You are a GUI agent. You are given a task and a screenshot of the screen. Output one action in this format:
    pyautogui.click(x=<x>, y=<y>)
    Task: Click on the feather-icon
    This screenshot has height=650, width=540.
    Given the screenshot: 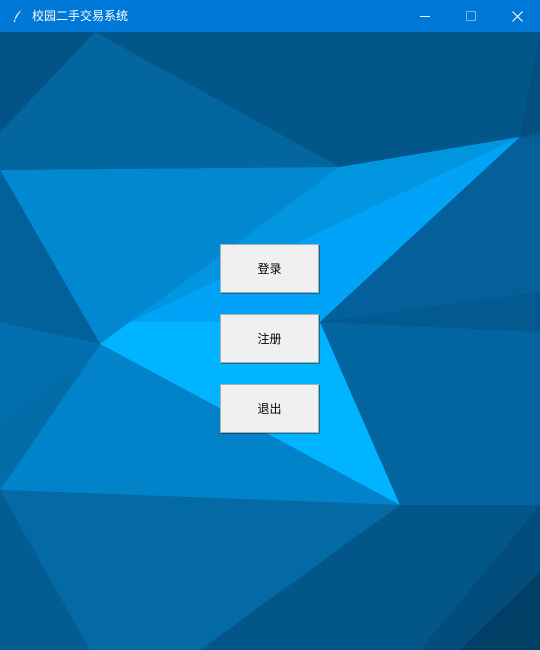 What is the action you would take?
    pyautogui.click(x=18, y=16)
    